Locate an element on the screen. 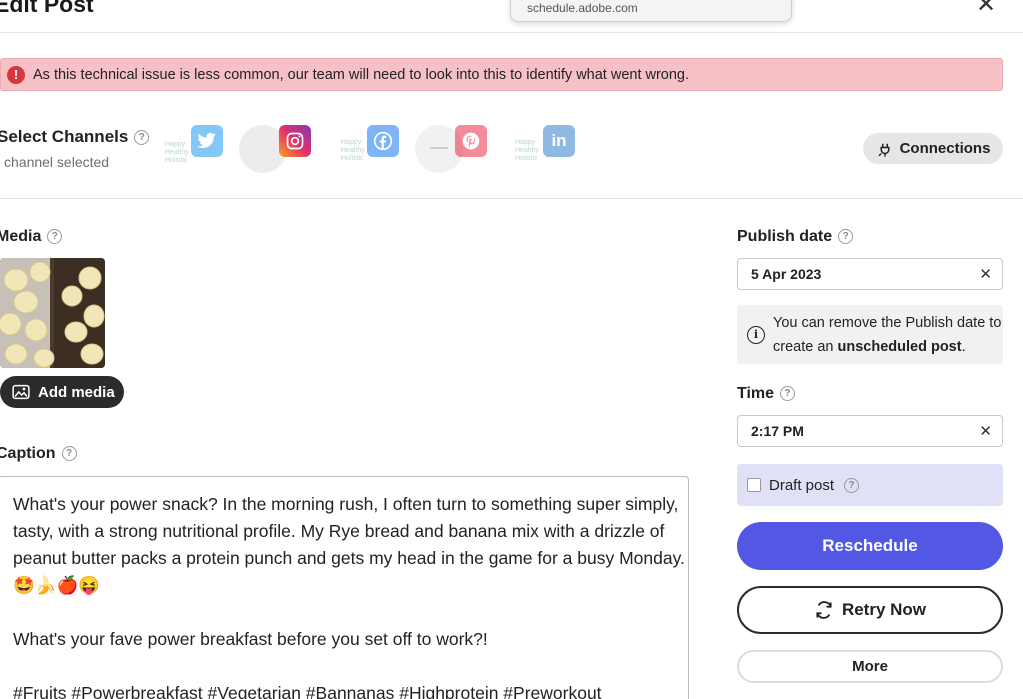 This screenshot has width=1023, height=699. brand-logo: Happy Healthy Holistic is located at coordinates (527, 150).